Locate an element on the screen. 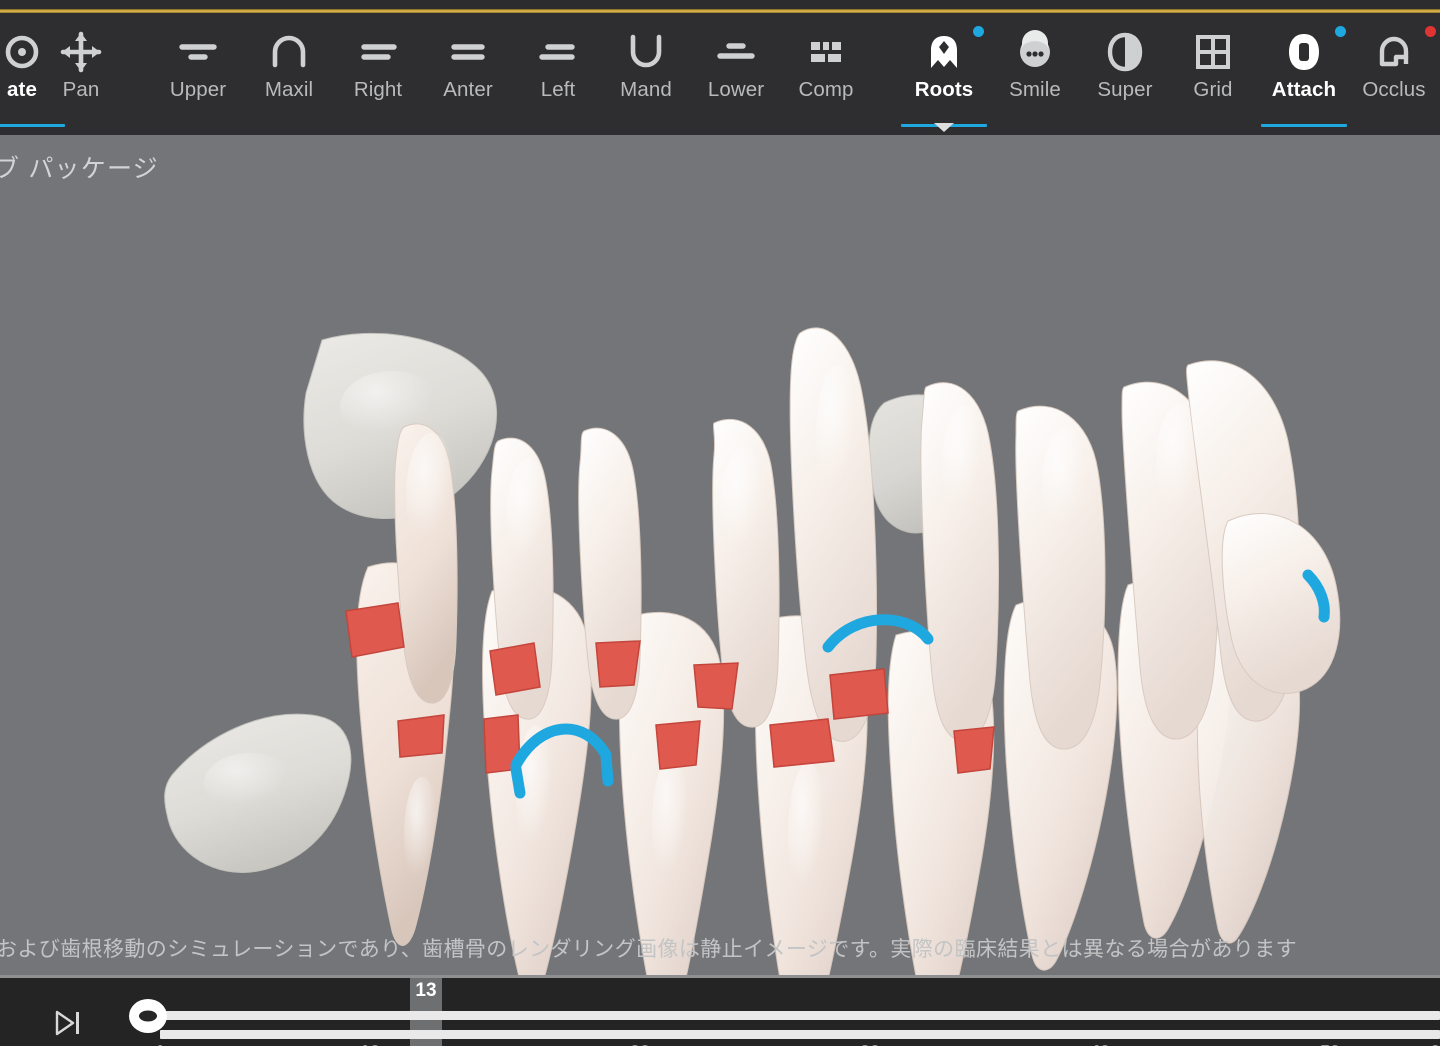 The height and width of the screenshot is (1046, 1440). active-underline is located at coordinates (1304, 125).